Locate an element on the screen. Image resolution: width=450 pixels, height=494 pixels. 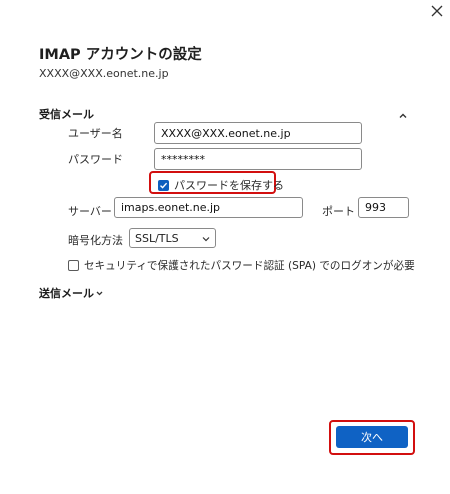
close-button is located at coordinates (437, 11).